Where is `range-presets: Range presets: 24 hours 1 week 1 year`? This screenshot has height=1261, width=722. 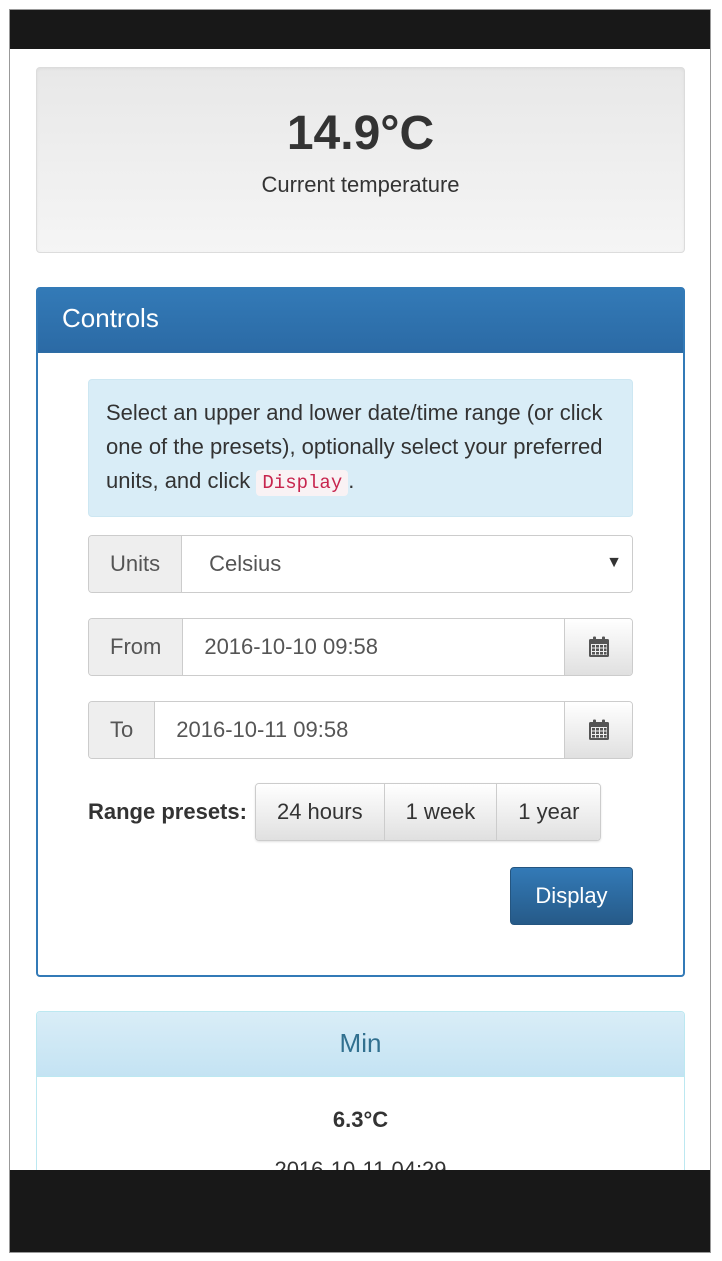
range-presets: Range presets: 24 hours 1 week 1 year is located at coordinates (345, 812).